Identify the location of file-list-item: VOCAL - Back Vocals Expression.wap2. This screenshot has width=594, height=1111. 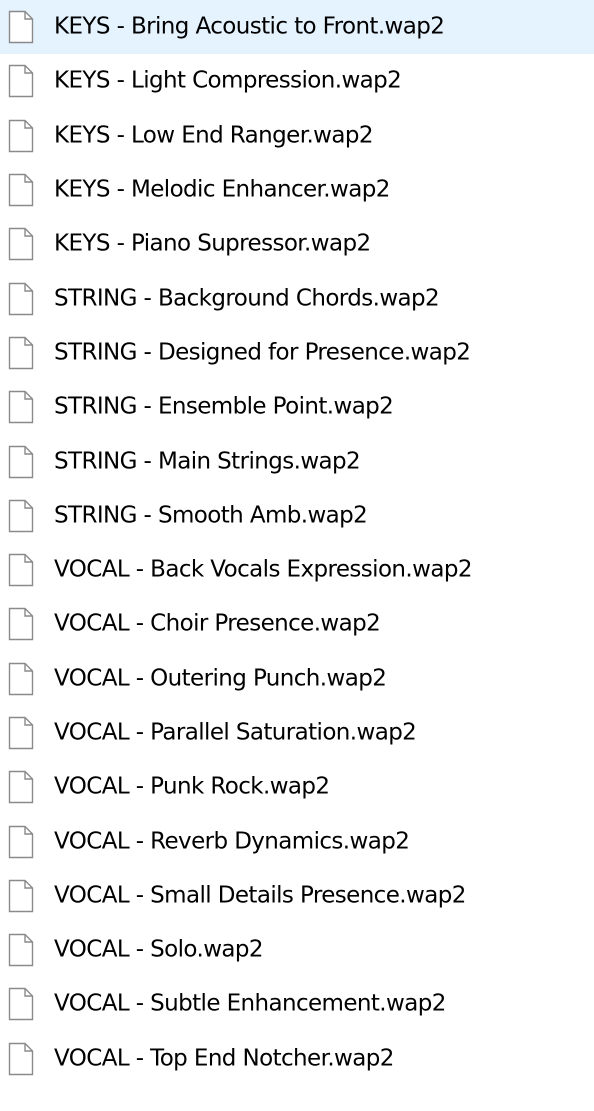
(297, 570).